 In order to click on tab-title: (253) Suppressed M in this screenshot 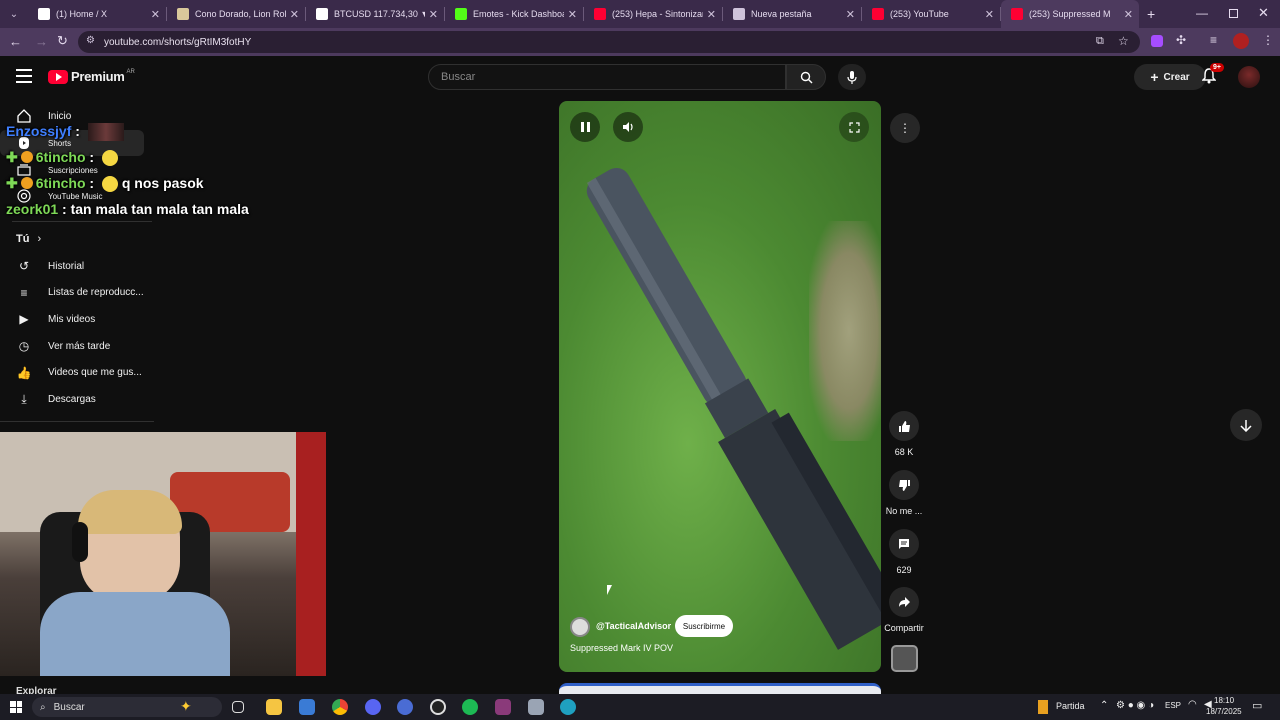, I will do `click(1070, 14)`.